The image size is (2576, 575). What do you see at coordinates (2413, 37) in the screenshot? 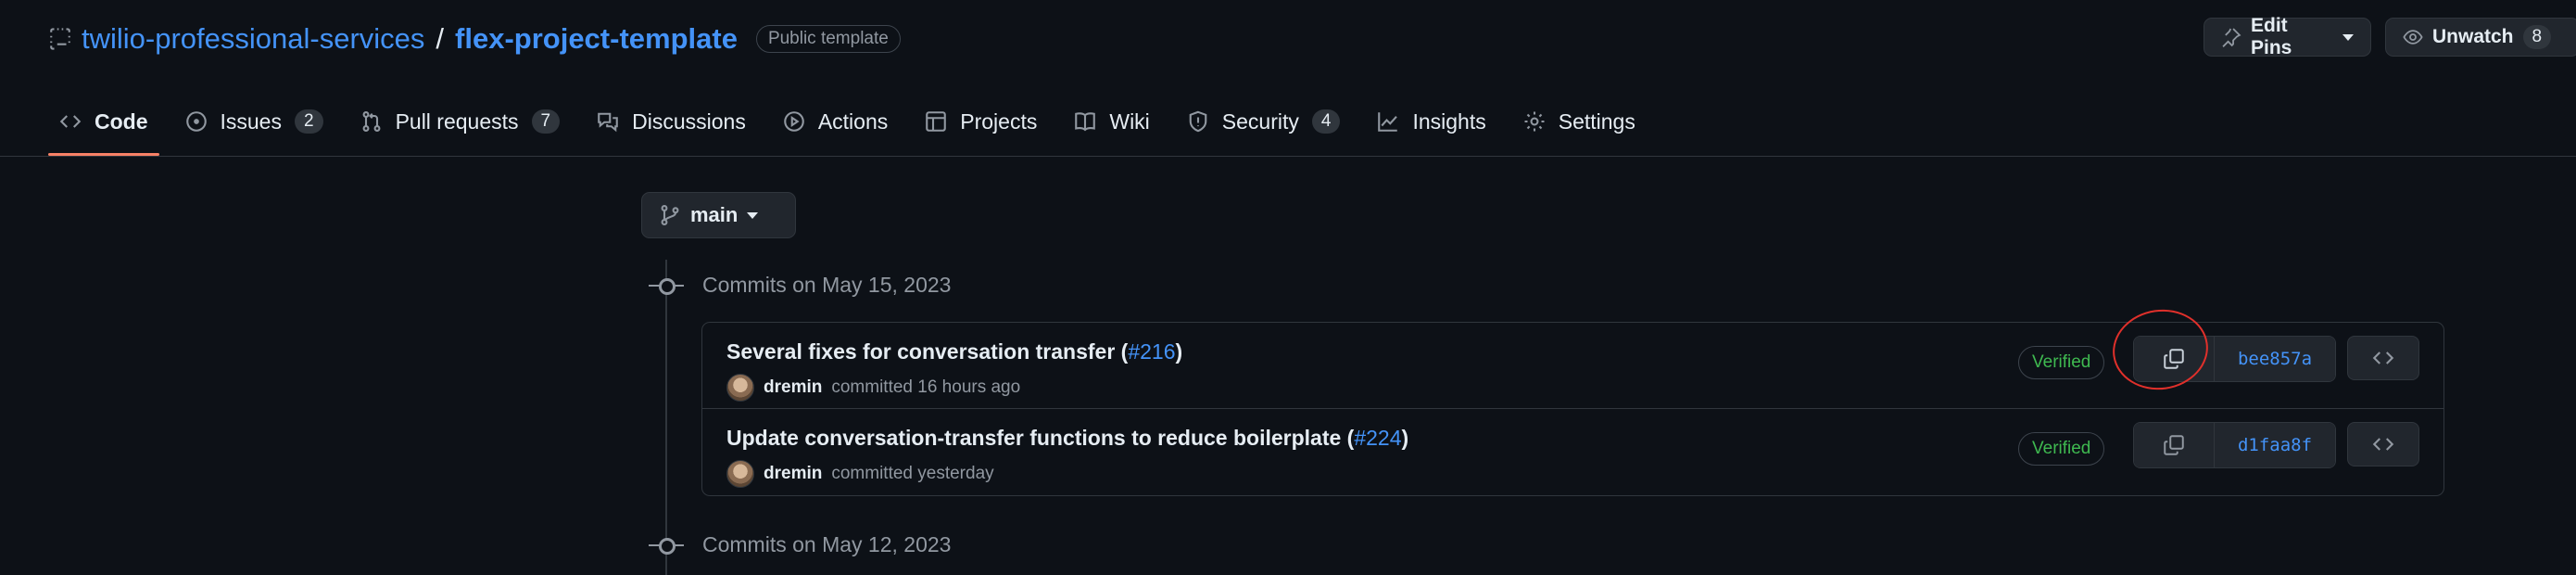
I see `eye-icon` at bounding box center [2413, 37].